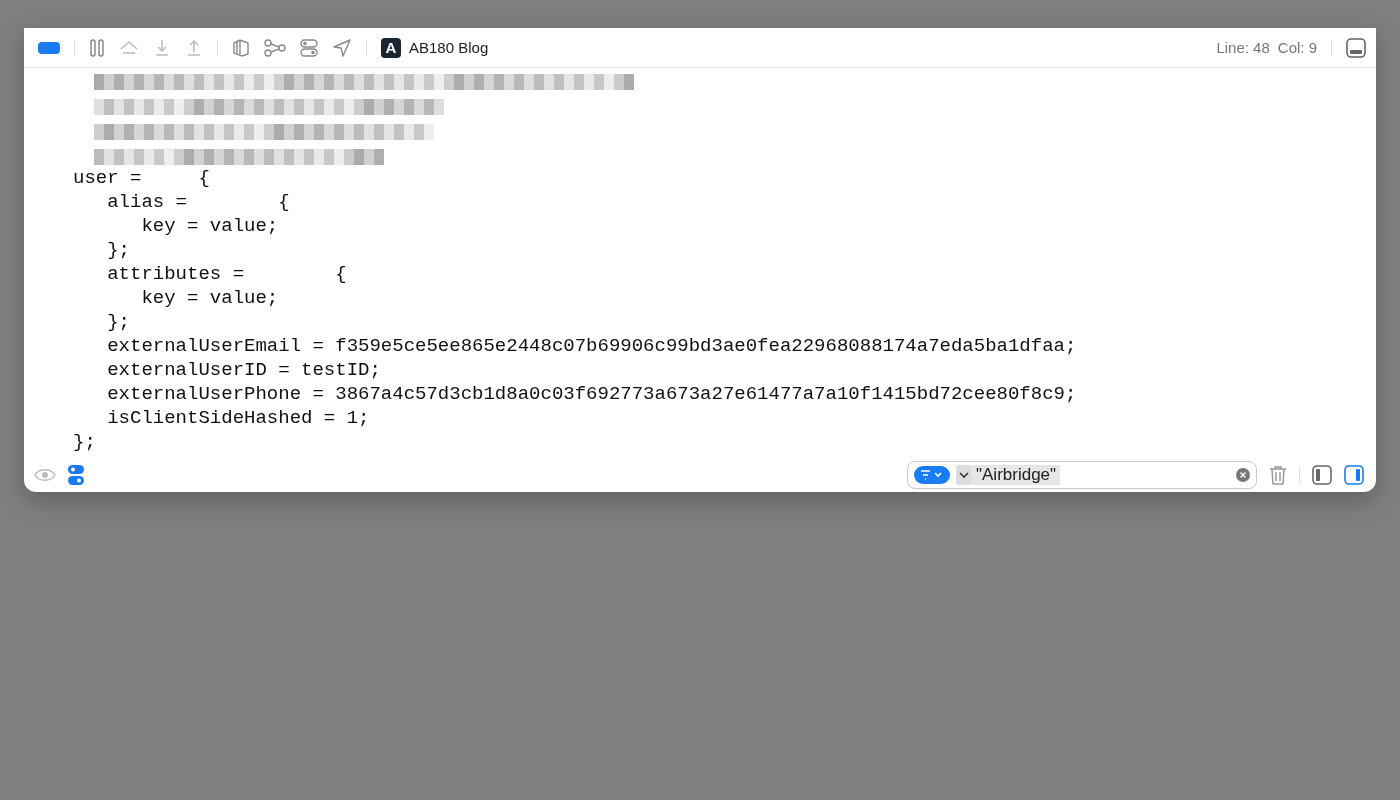 The image size is (1400, 800). What do you see at coordinates (244, 370) in the screenshot?
I see `code-line: externalUserID = testID;` at bounding box center [244, 370].